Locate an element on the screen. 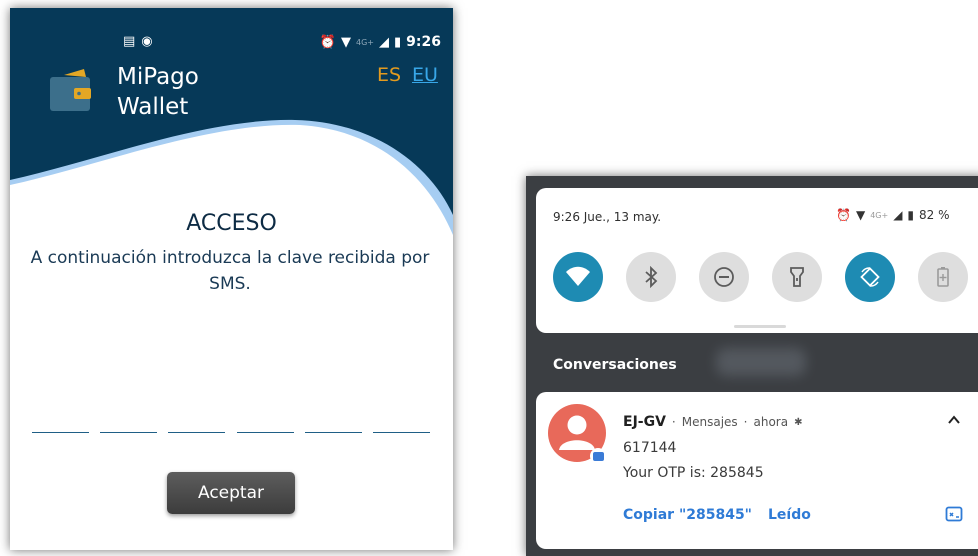  quick-settings-panel: 9:26 Jue., 13 may. ⏰ ▼ 4G+ ◢ ▮ 82 % is located at coordinates (757, 260).